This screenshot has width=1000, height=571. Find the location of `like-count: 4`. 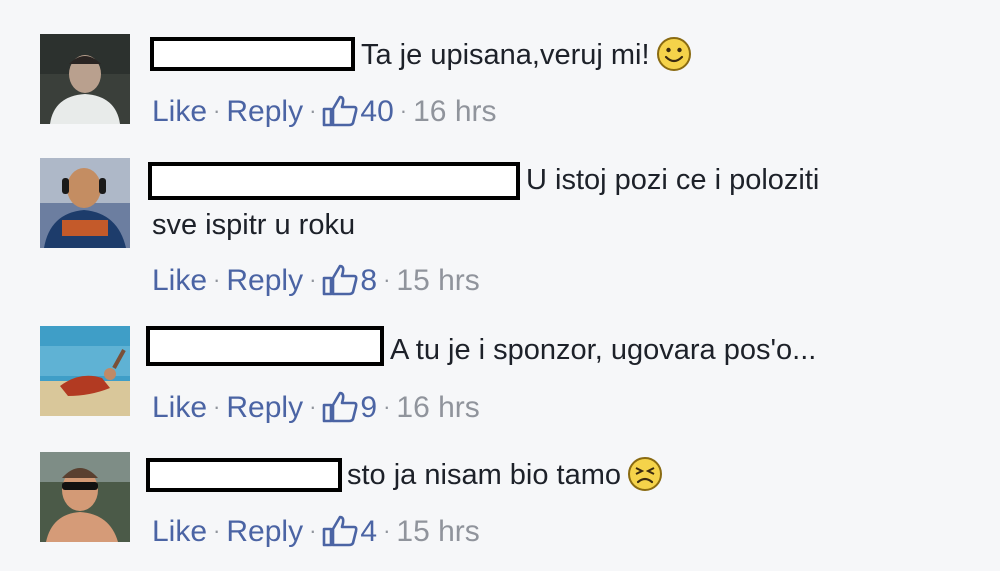

like-count: 4 is located at coordinates (368, 531).